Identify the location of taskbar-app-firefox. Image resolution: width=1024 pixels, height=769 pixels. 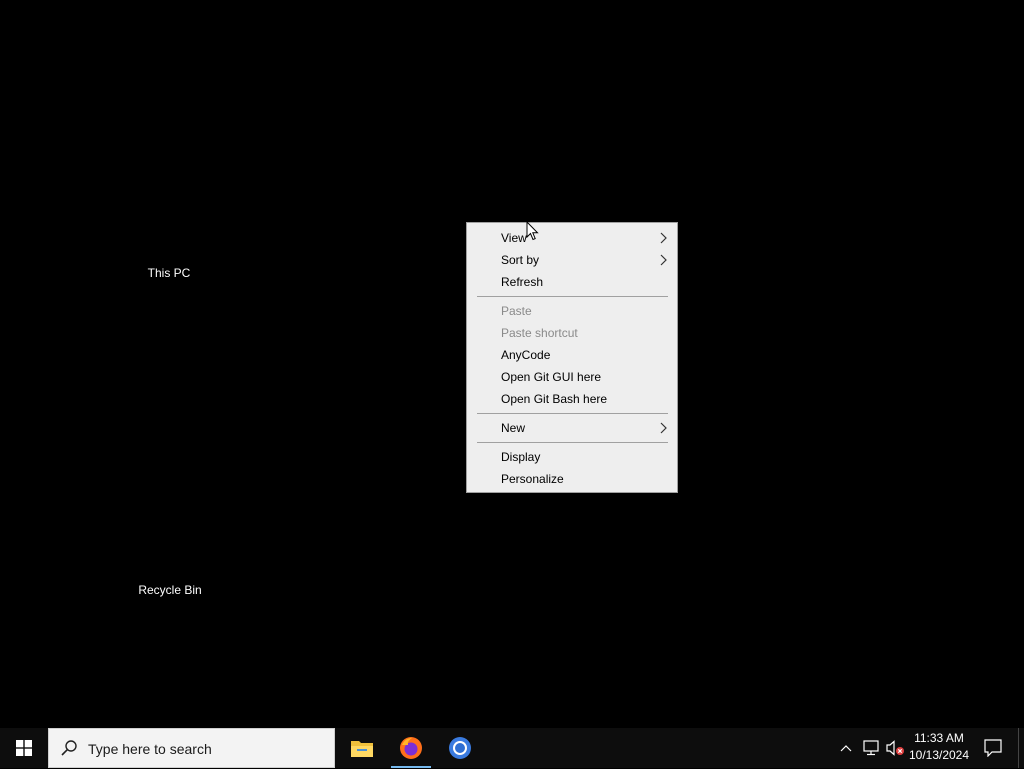
(411, 748).